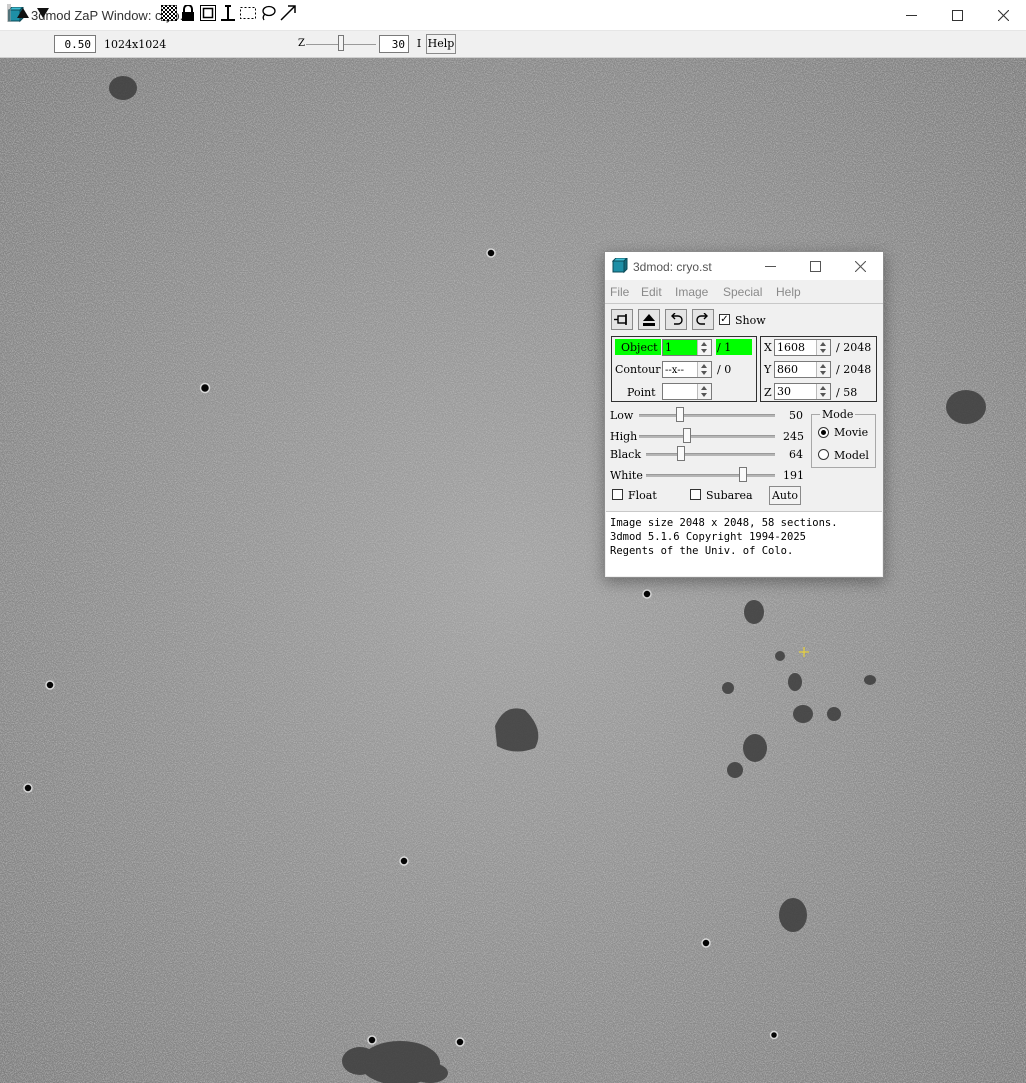  I want to click on movie-pin-button, so click(622, 319).